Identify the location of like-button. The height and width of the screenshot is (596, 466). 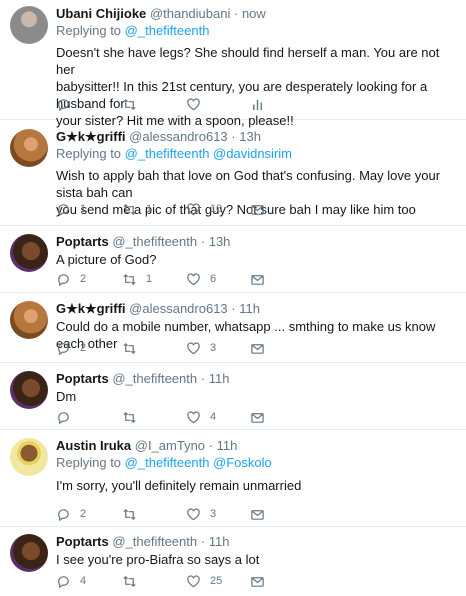
(198, 104).